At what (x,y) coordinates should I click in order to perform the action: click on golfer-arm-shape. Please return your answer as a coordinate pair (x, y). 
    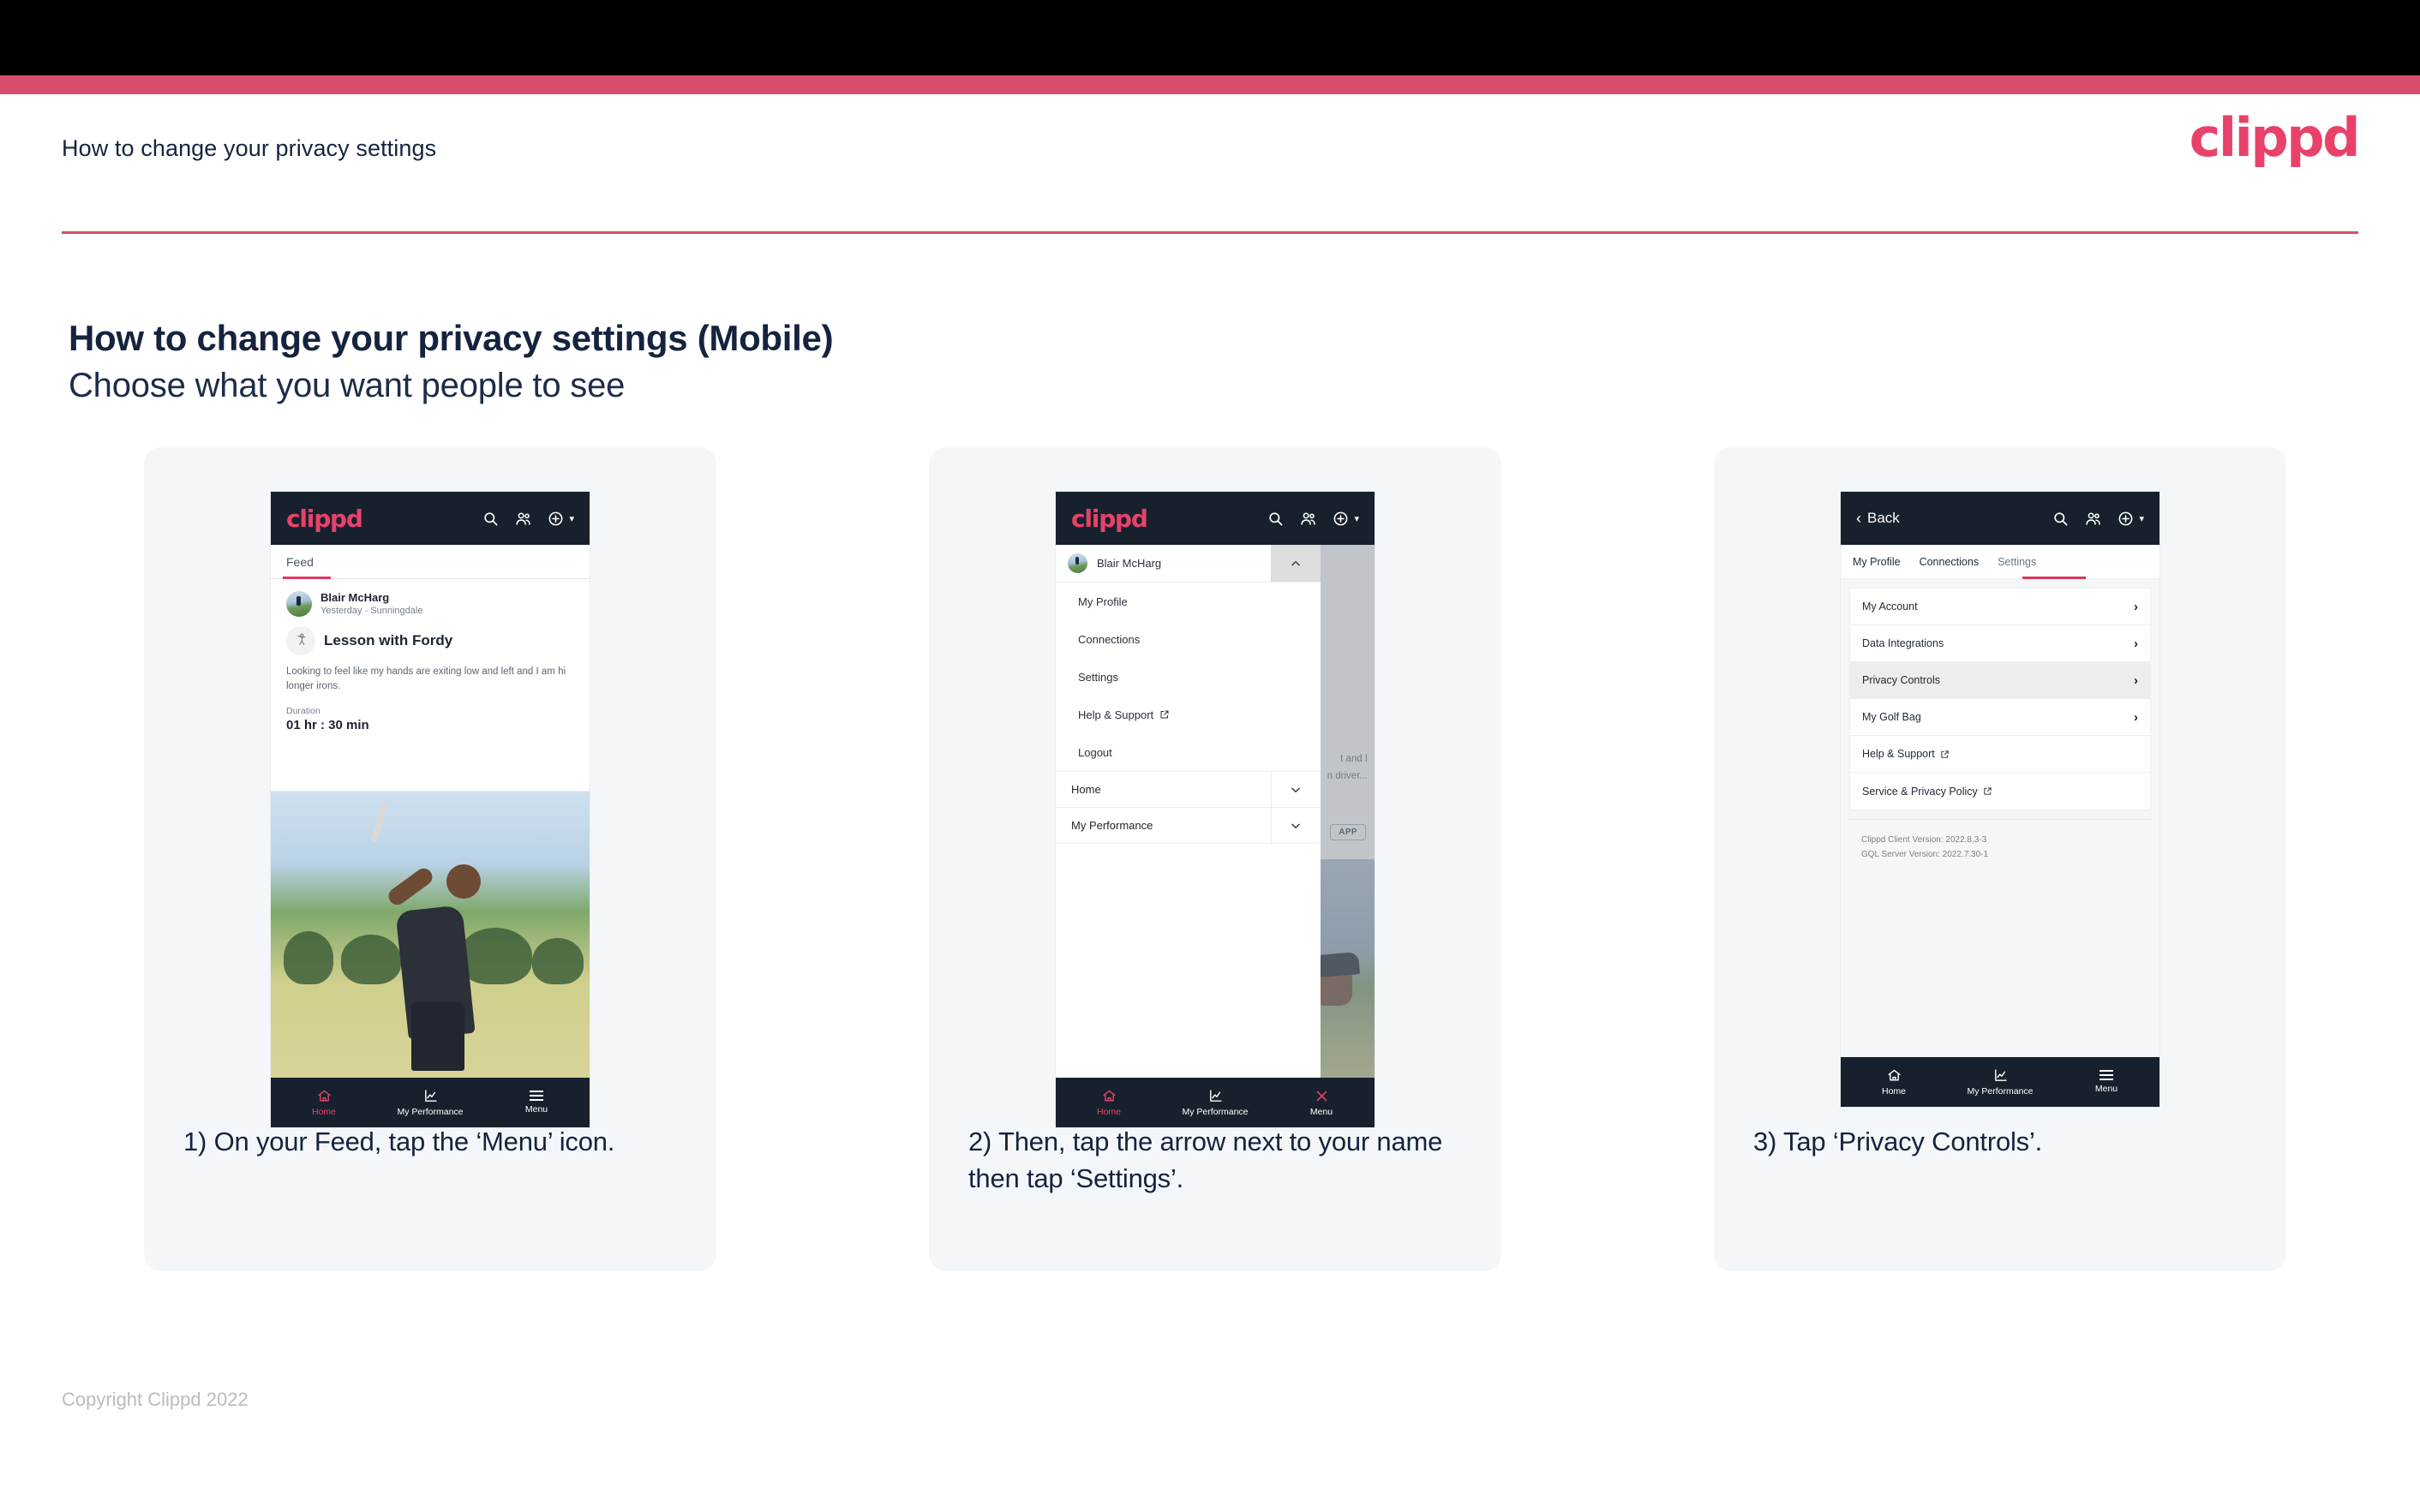
    Looking at the image, I should click on (410, 886).